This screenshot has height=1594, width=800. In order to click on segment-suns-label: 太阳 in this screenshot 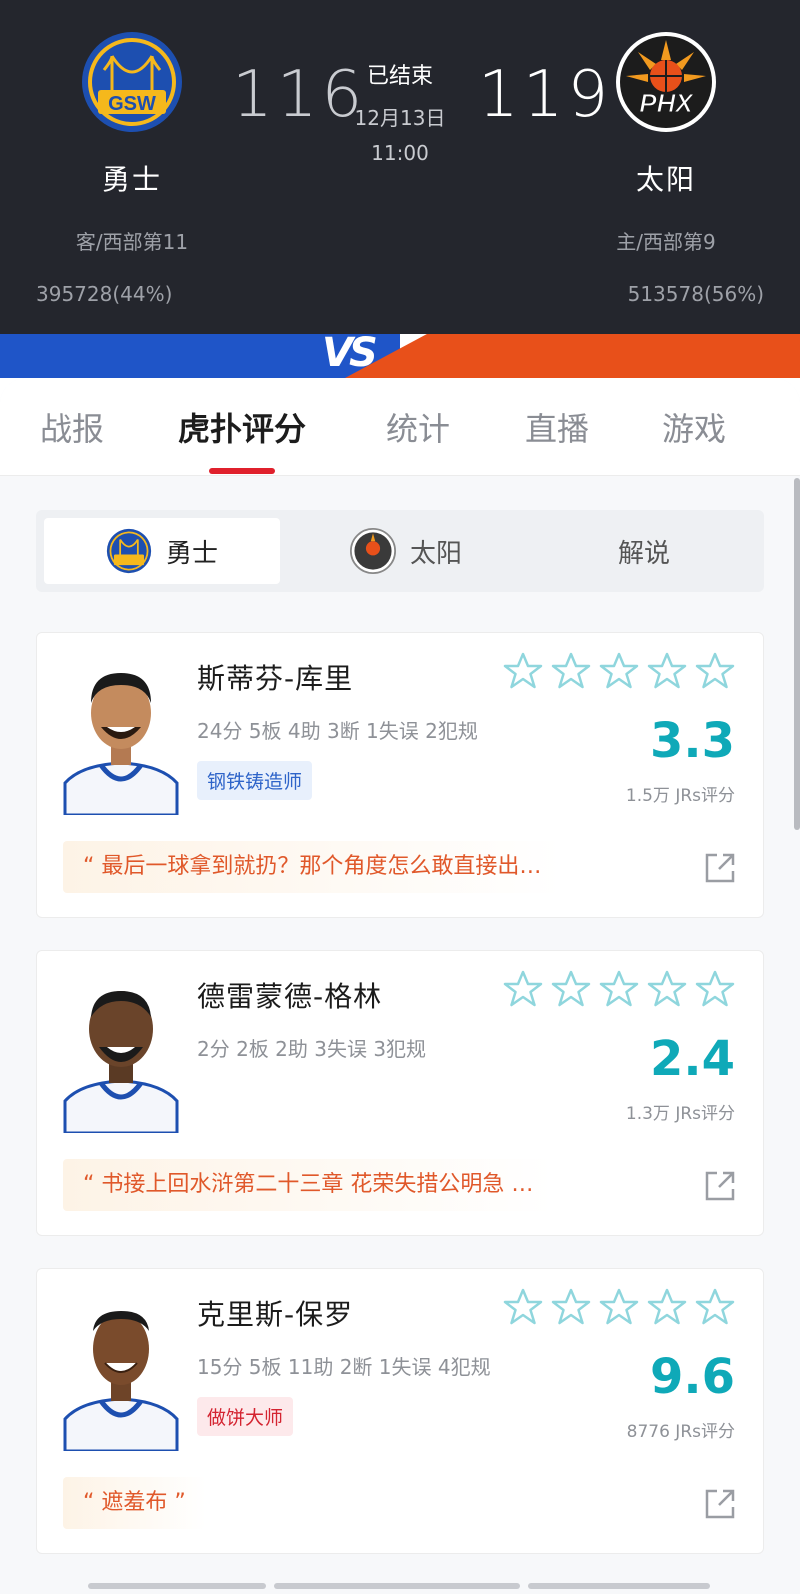, I will do `click(435, 553)`.